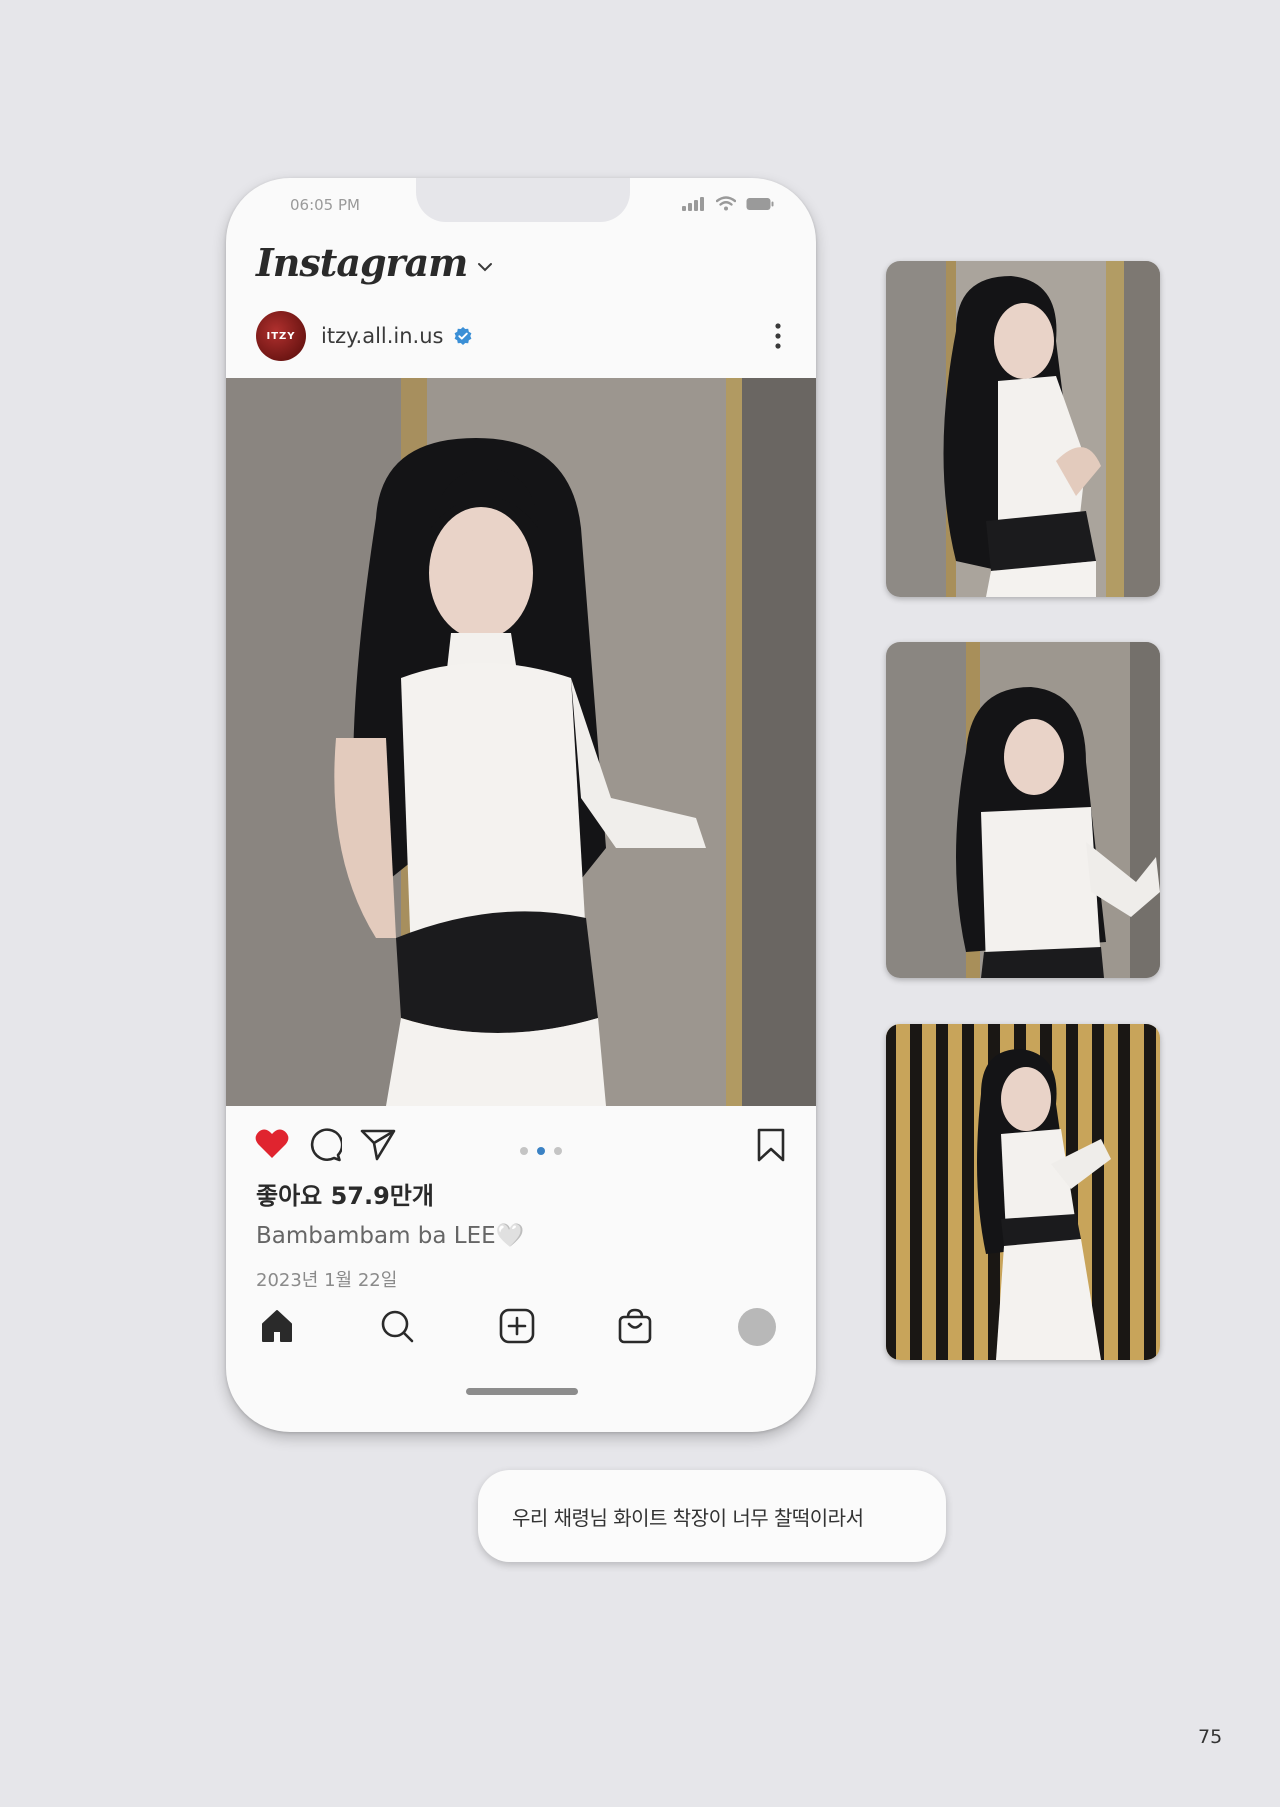 The width and height of the screenshot is (1280, 1807). I want to click on instagram-logo: Instagram, so click(362, 262).